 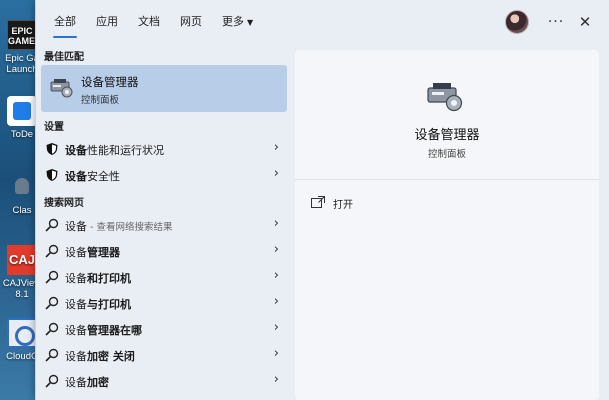 I want to click on best-match-item: 设备管理器 控制面板, so click(x=164, y=88).